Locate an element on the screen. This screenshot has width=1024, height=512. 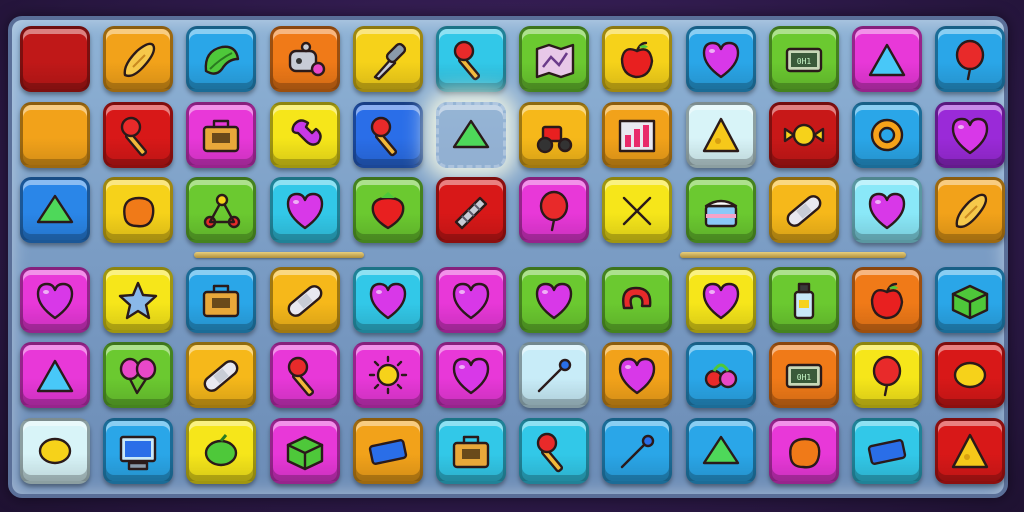
balloon-icon is located at coordinates (554, 211).